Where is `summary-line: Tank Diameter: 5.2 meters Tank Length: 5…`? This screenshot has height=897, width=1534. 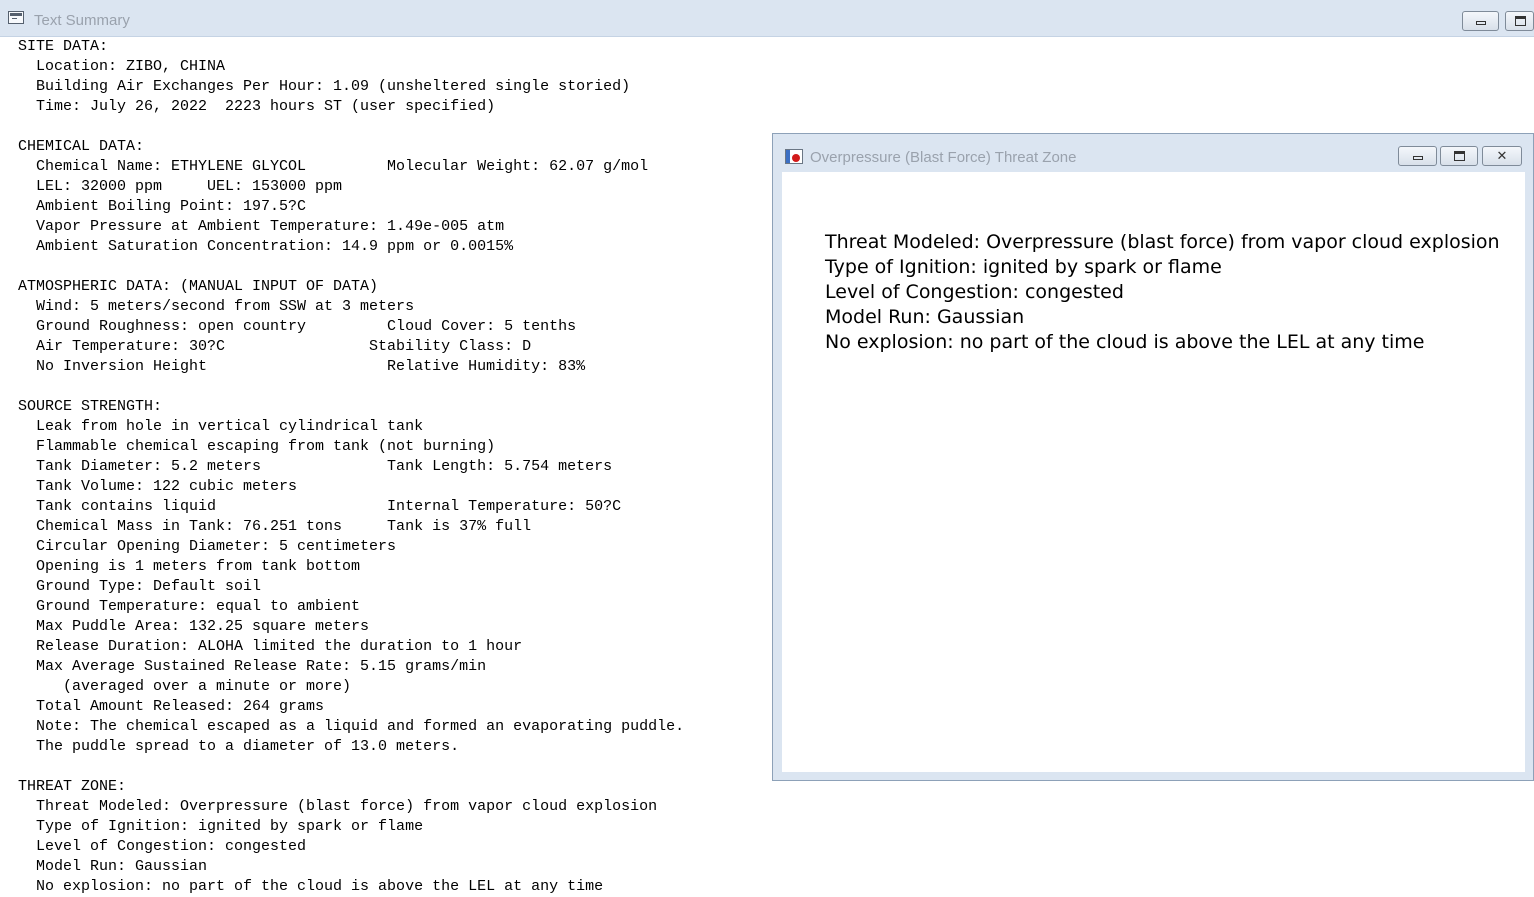 summary-line: Tank Diameter: 5.2 meters Tank Length: 5… is located at coordinates (315, 466).